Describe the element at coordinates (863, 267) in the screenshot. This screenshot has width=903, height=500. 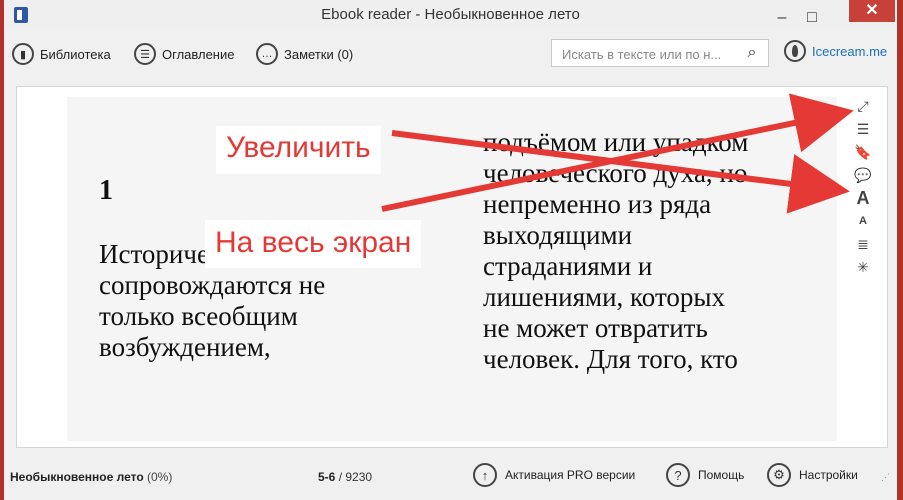
I see `brightness-icon: ✳` at that location.